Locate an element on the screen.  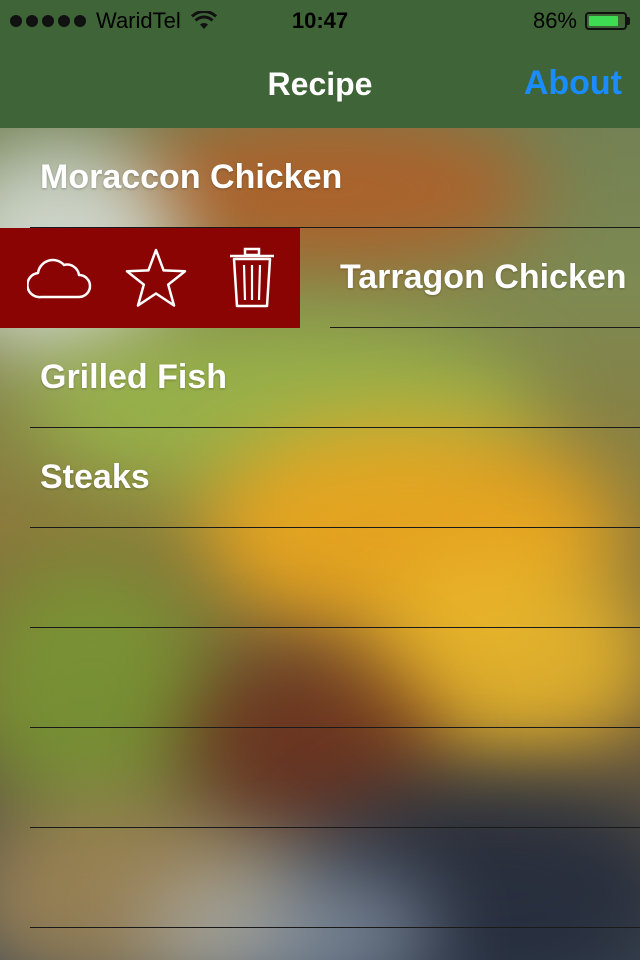
favorite-button is located at coordinates (156, 278).